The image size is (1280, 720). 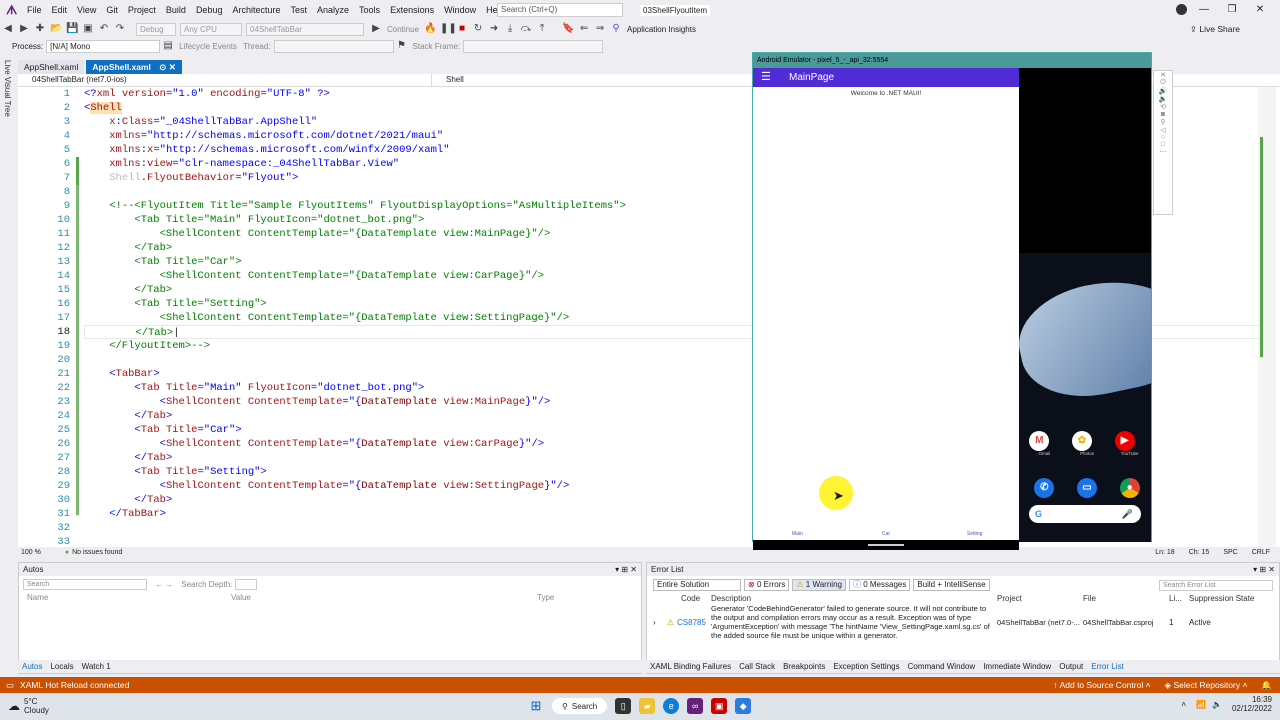 I want to click on app-tab-main: Main, so click(x=797, y=534).